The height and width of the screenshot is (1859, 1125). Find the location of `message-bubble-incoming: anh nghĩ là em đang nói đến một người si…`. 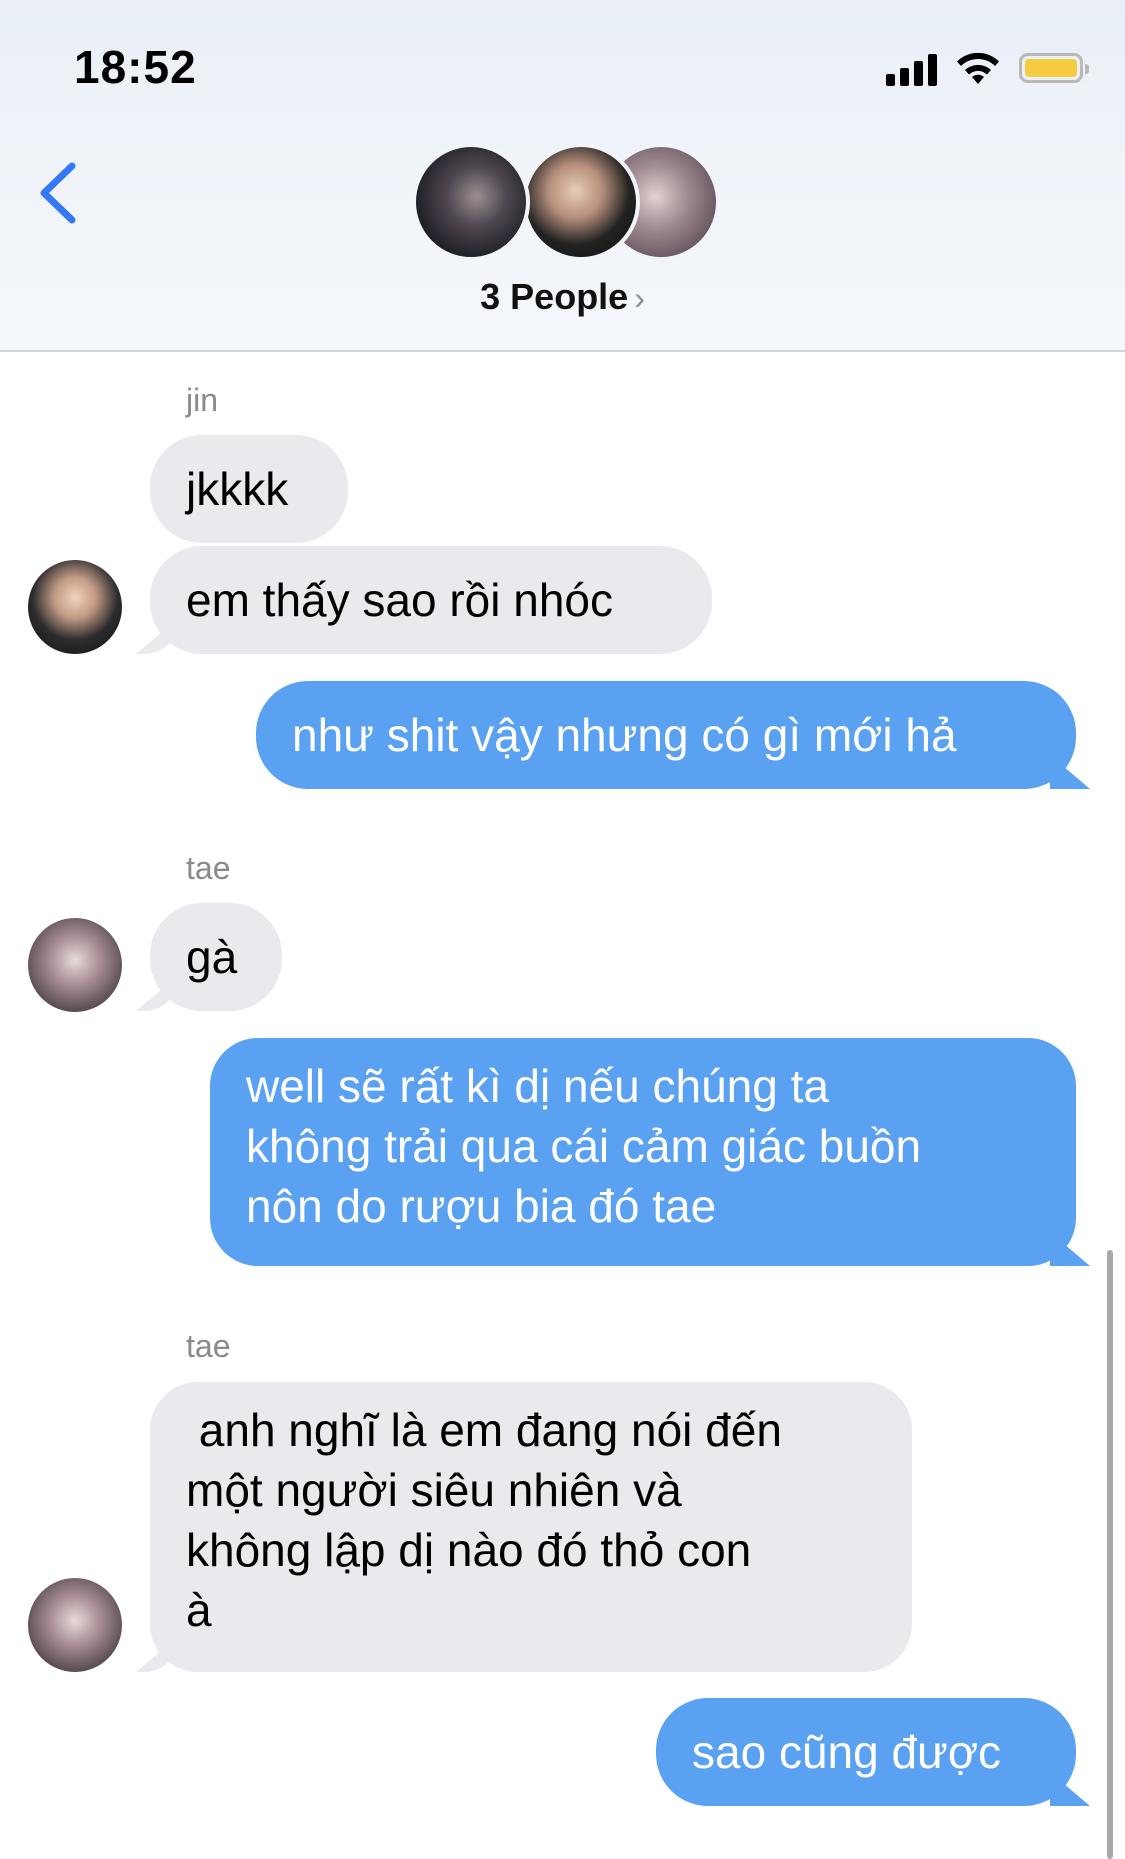

message-bubble-incoming: anh nghĩ là em đang nói đến một người si… is located at coordinates (531, 1527).